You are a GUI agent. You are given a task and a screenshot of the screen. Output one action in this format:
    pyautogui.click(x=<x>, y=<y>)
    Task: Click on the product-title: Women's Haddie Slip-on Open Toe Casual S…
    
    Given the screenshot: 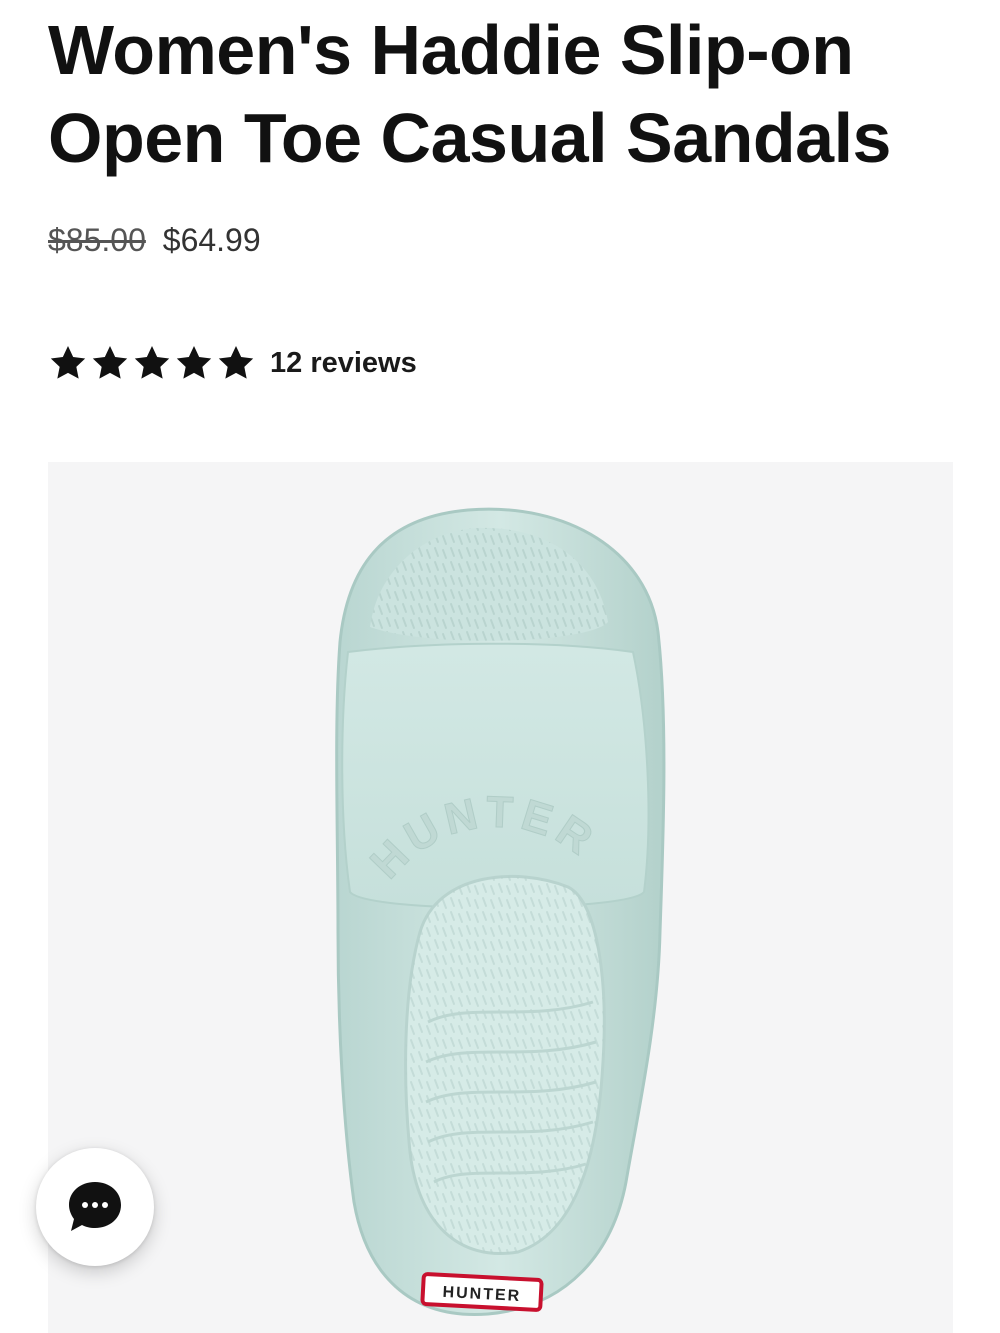 What is the action you would take?
    pyautogui.click(x=470, y=94)
    